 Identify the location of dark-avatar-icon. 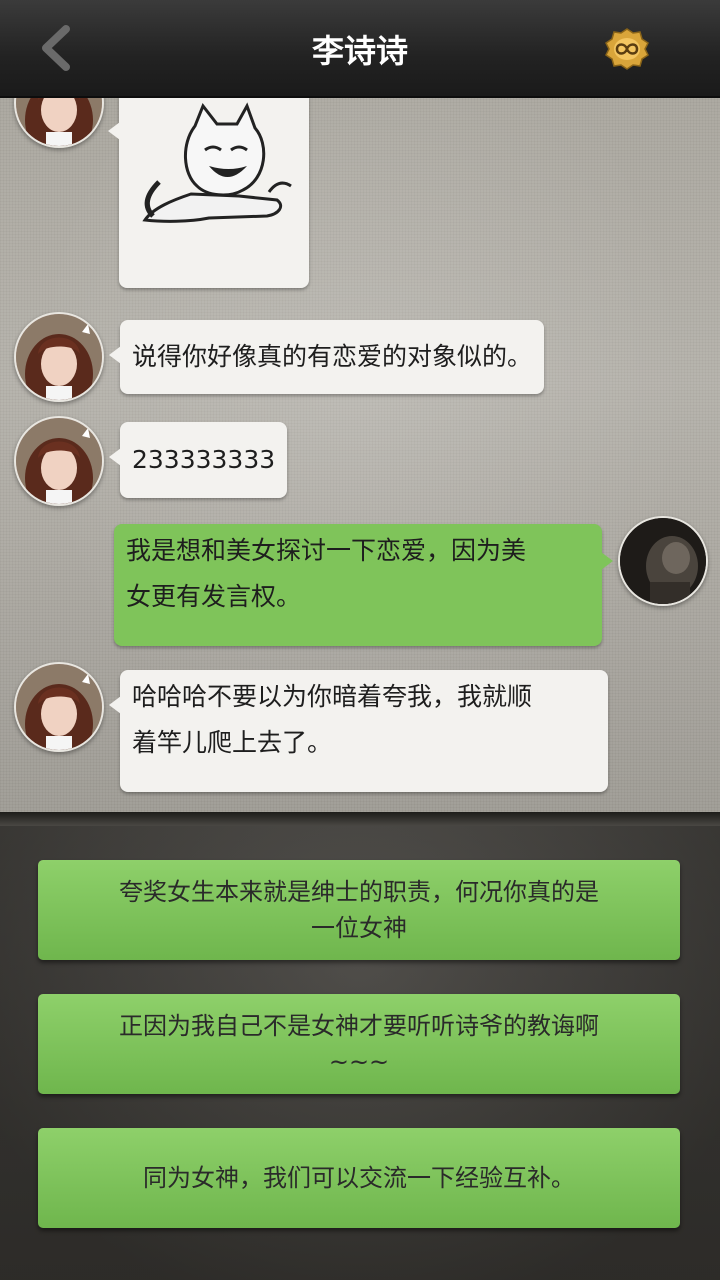
(663, 561).